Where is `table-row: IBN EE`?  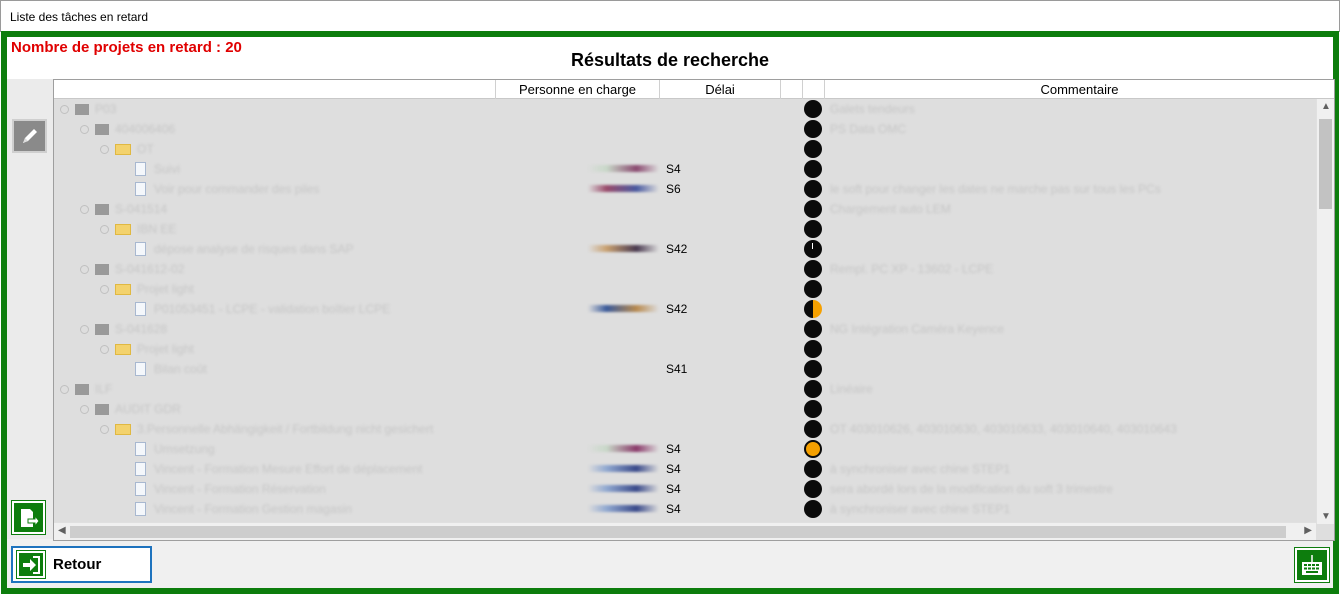 table-row: IBN EE is located at coordinates (685, 229).